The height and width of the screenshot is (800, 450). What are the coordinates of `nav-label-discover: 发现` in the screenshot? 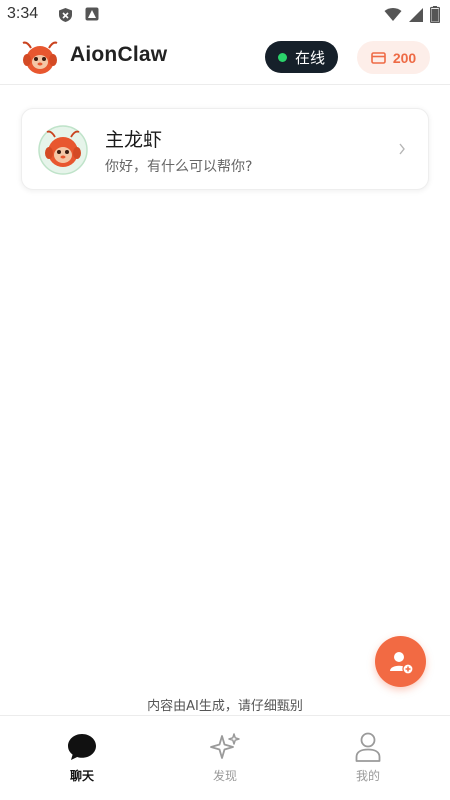 It's located at (224, 776).